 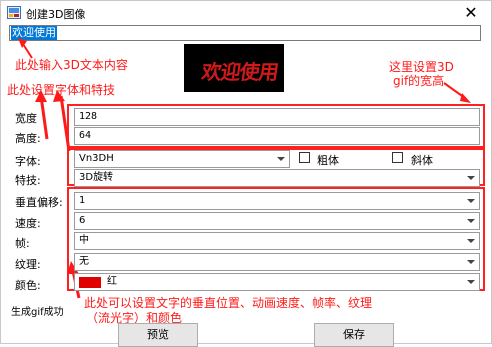 I want to click on text-input-annotation: 此处输入3D文本内容, so click(x=71, y=65).